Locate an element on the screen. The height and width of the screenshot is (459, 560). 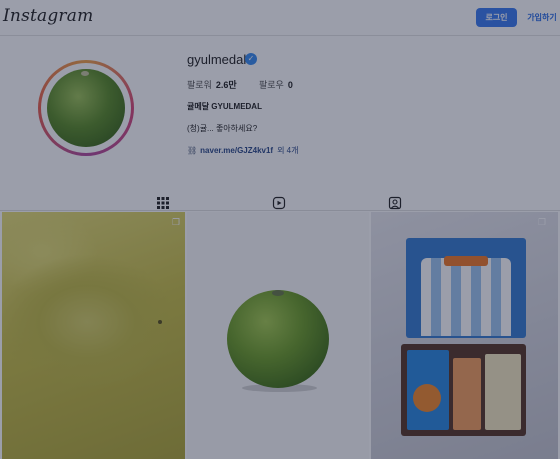
post-image-stem is located at coordinates (278, 293).